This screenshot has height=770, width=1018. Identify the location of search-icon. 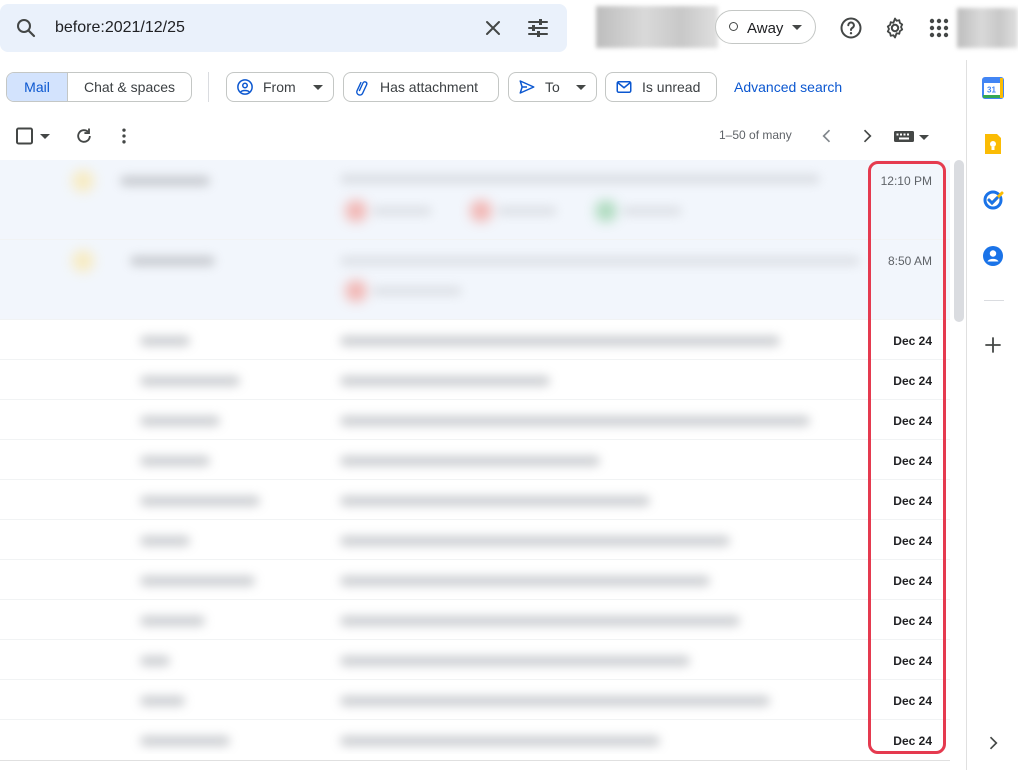
(26, 28).